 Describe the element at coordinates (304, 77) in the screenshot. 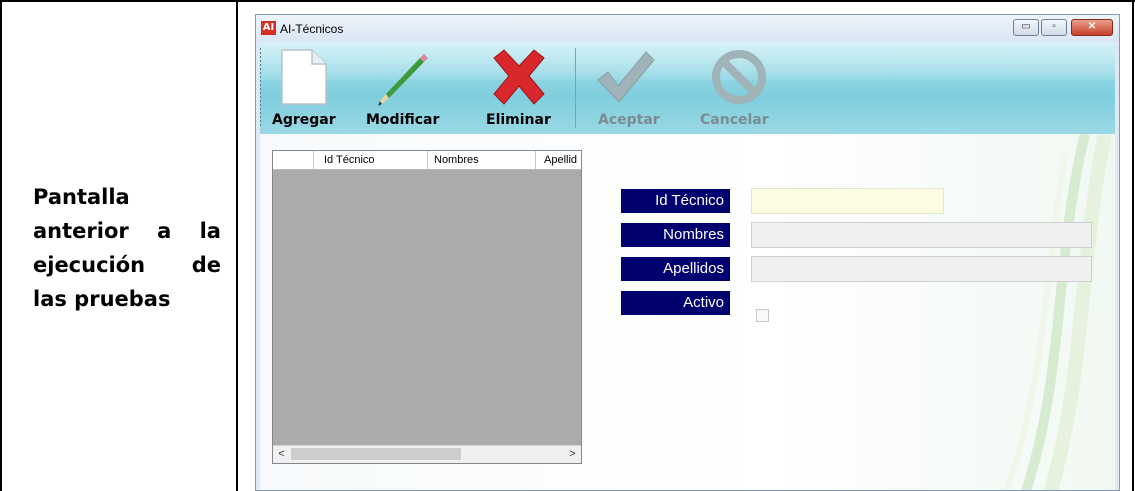

I see `new-document-icon` at that location.